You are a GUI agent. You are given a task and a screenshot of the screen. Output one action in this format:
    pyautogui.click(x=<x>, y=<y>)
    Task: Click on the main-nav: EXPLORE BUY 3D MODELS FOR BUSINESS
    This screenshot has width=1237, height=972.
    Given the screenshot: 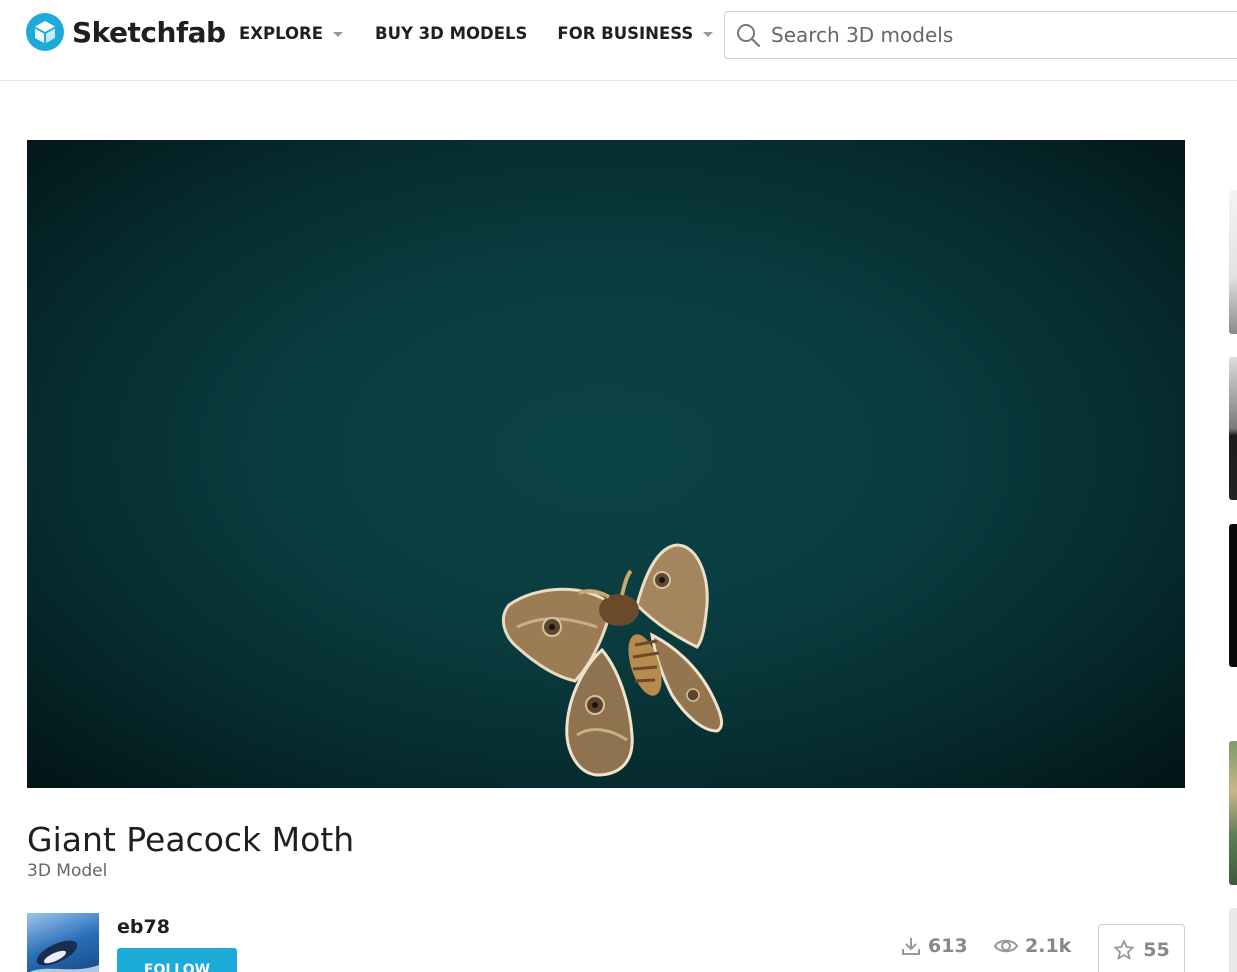 What is the action you would take?
    pyautogui.click(x=476, y=33)
    